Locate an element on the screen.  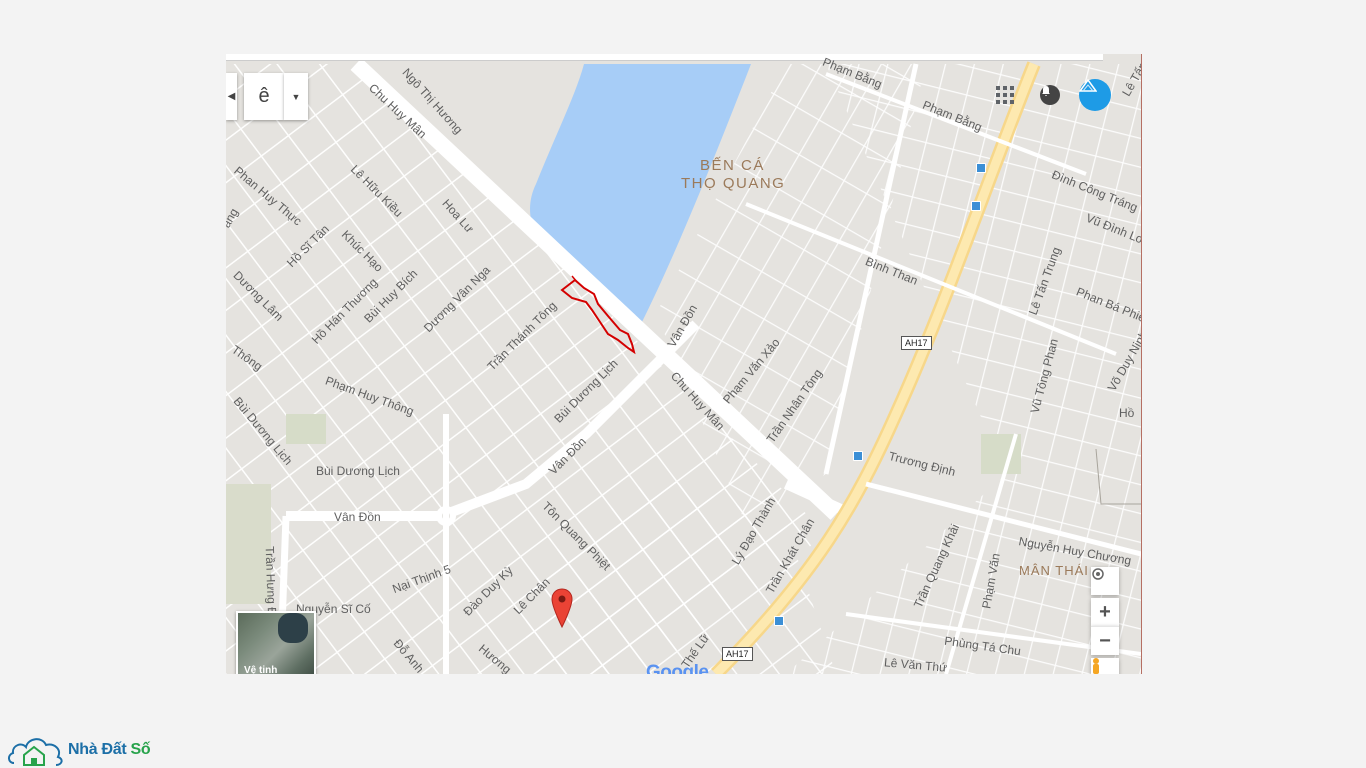
dropdown-button: ▼ is located at coordinates (296, 96).